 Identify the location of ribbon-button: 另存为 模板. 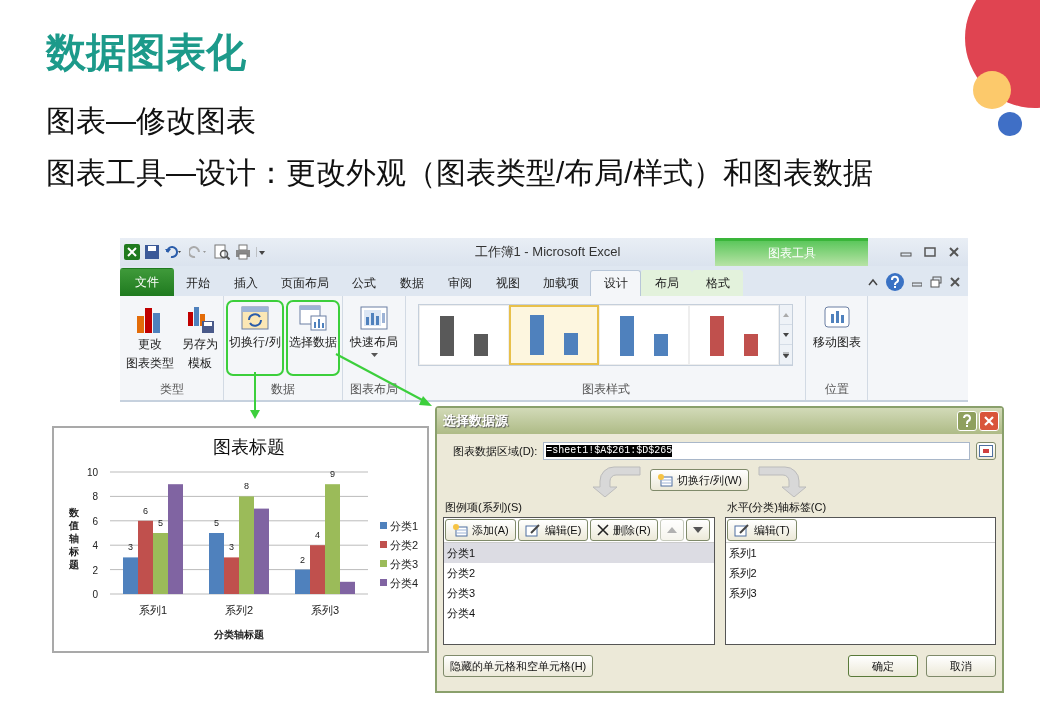
(199, 338).